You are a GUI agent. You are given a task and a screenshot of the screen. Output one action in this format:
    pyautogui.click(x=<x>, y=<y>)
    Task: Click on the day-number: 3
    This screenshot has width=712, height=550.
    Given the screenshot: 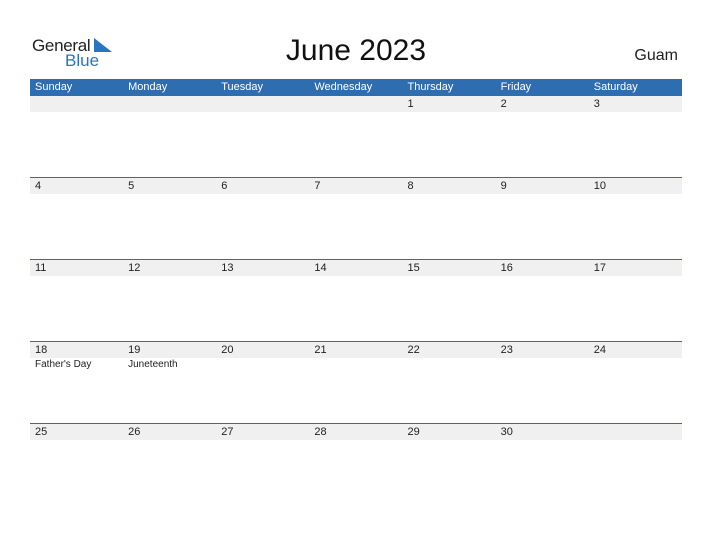 What is the action you would take?
    pyautogui.click(x=596, y=104)
    